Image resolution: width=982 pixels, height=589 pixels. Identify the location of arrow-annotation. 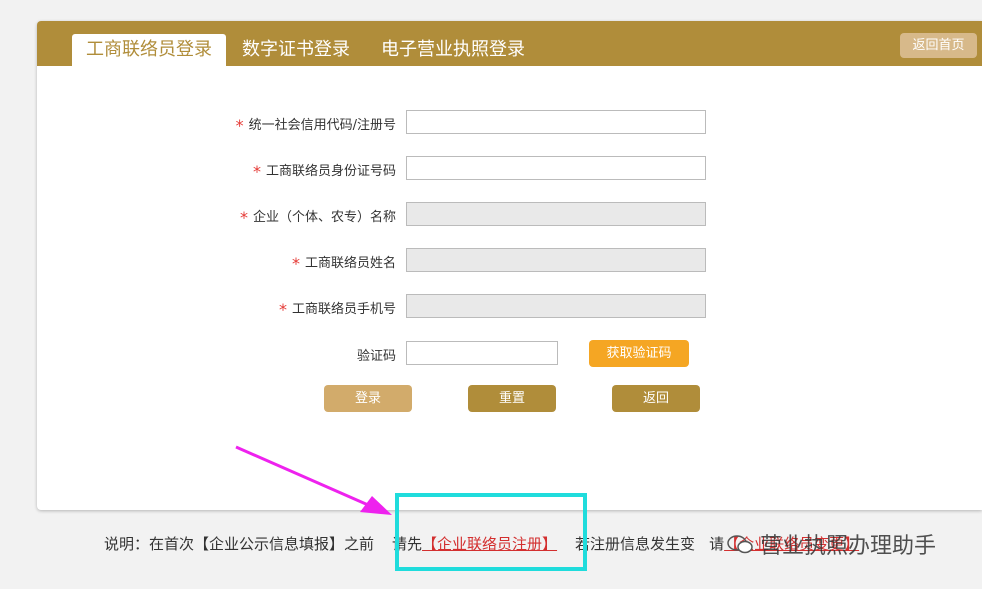
(313, 480).